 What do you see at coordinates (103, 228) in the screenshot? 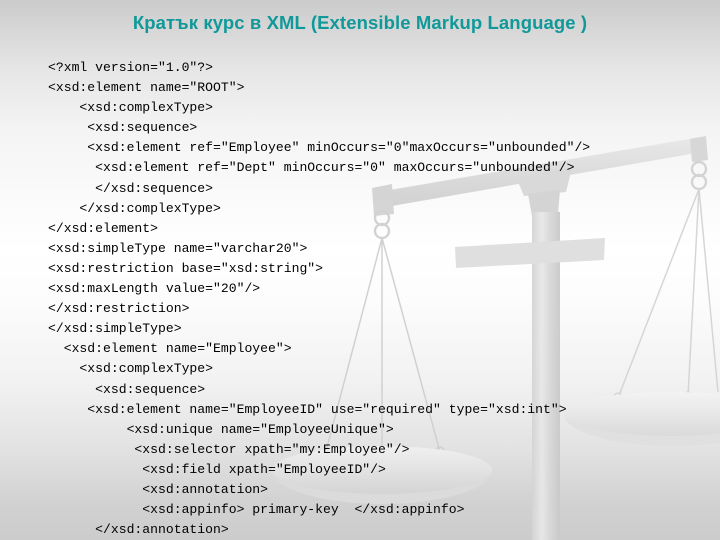
I see `code-line: </xsd:element>` at bounding box center [103, 228].